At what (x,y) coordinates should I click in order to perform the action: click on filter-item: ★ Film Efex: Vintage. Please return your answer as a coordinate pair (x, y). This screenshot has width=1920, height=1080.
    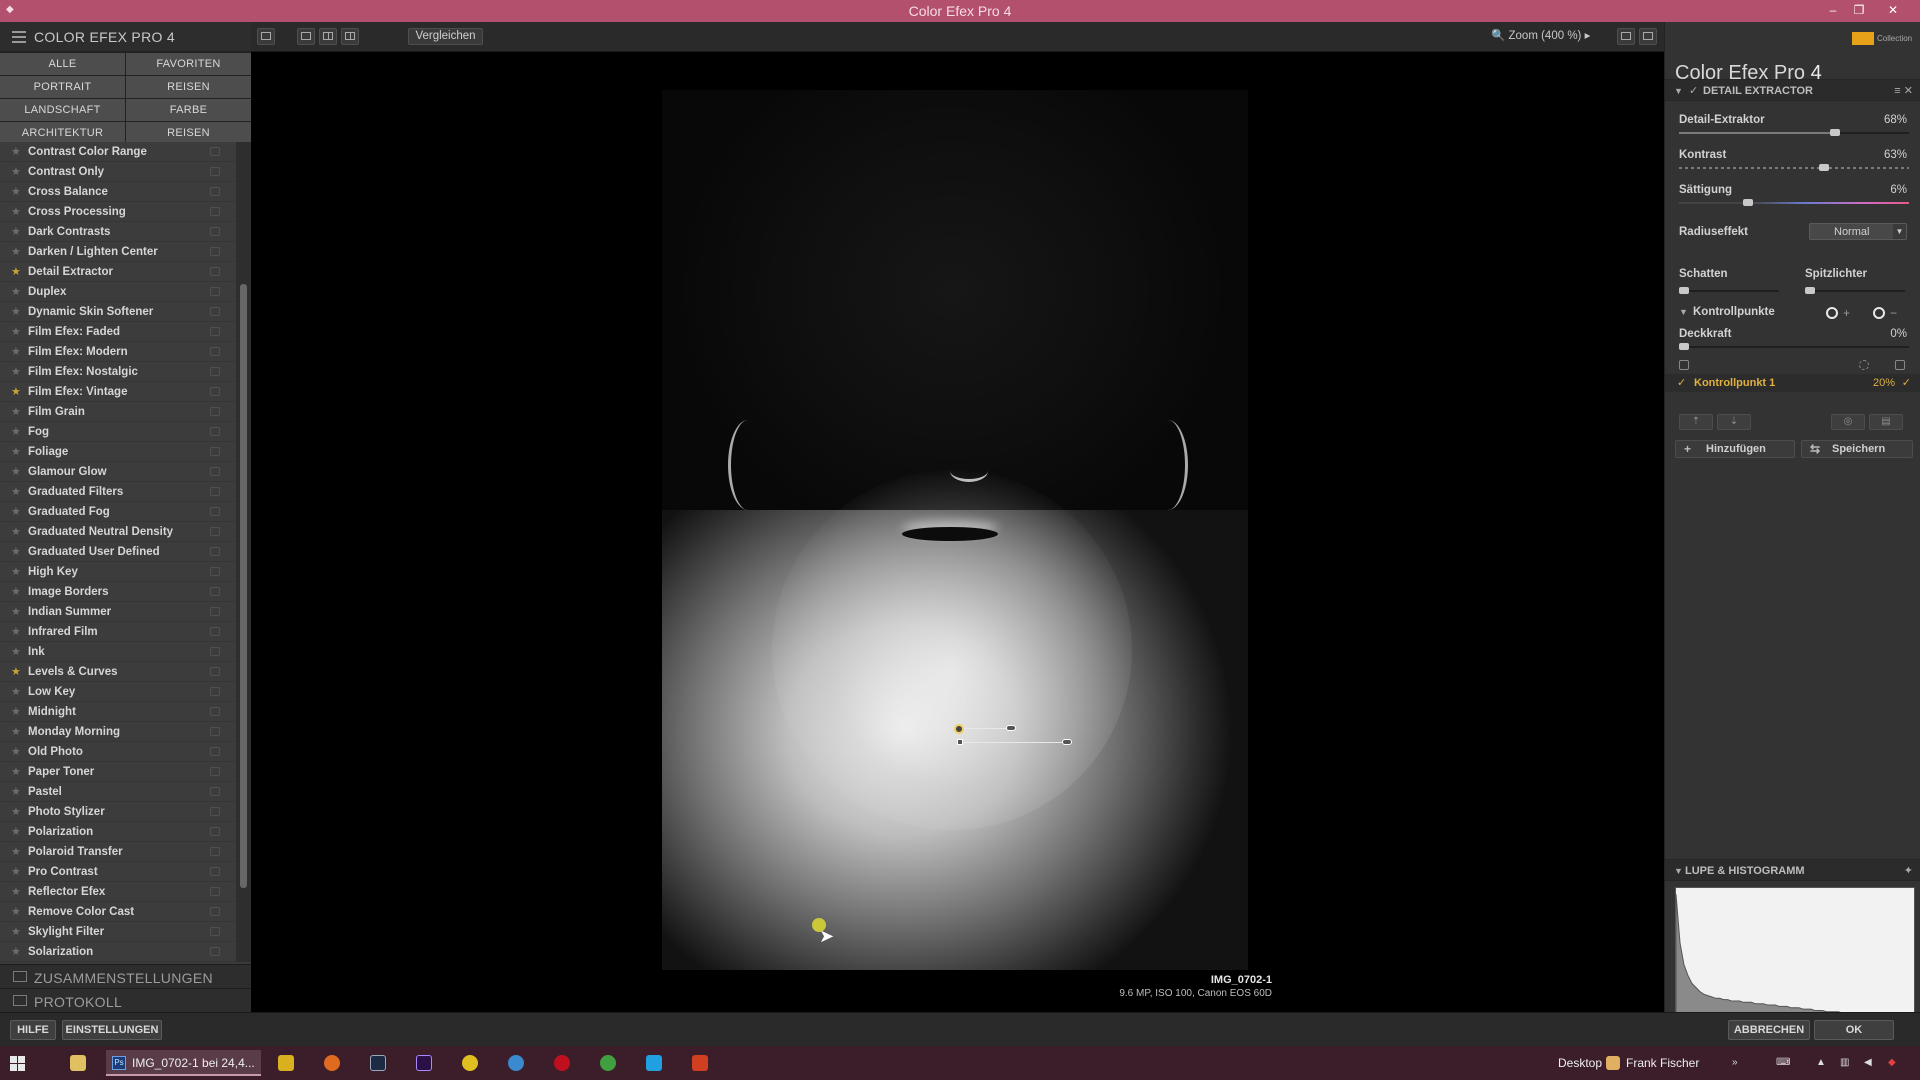
    Looking at the image, I should click on (118, 392).